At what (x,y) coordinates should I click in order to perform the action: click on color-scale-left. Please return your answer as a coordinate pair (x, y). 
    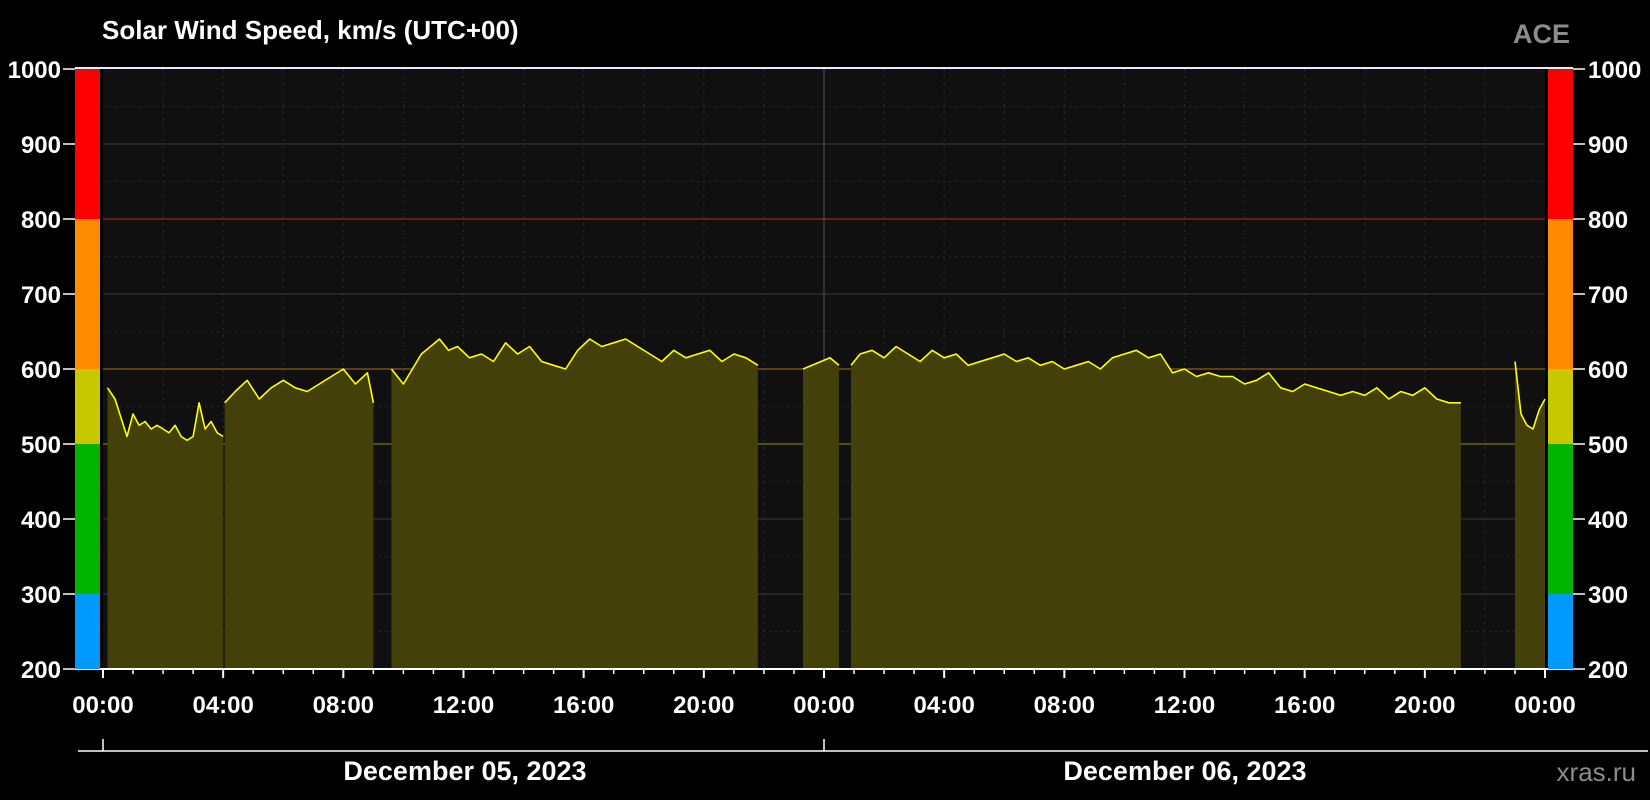
    Looking at the image, I should click on (87, 369).